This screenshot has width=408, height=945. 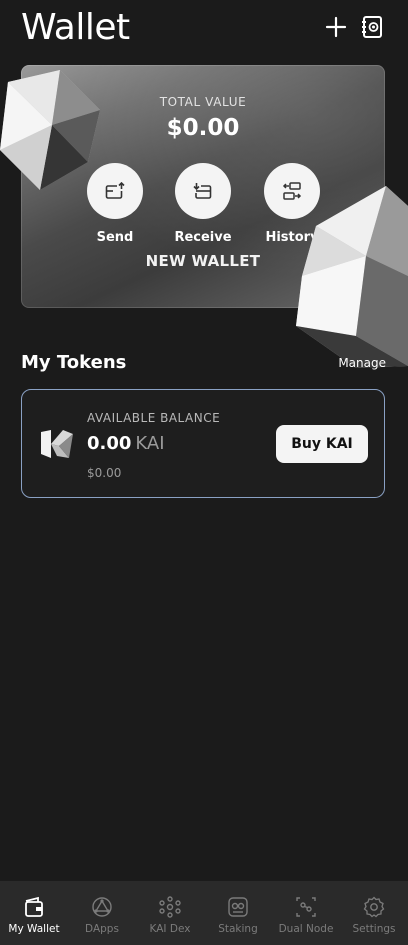 What do you see at coordinates (238, 929) in the screenshot?
I see `nav-label: Staking` at bounding box center [238, 929].